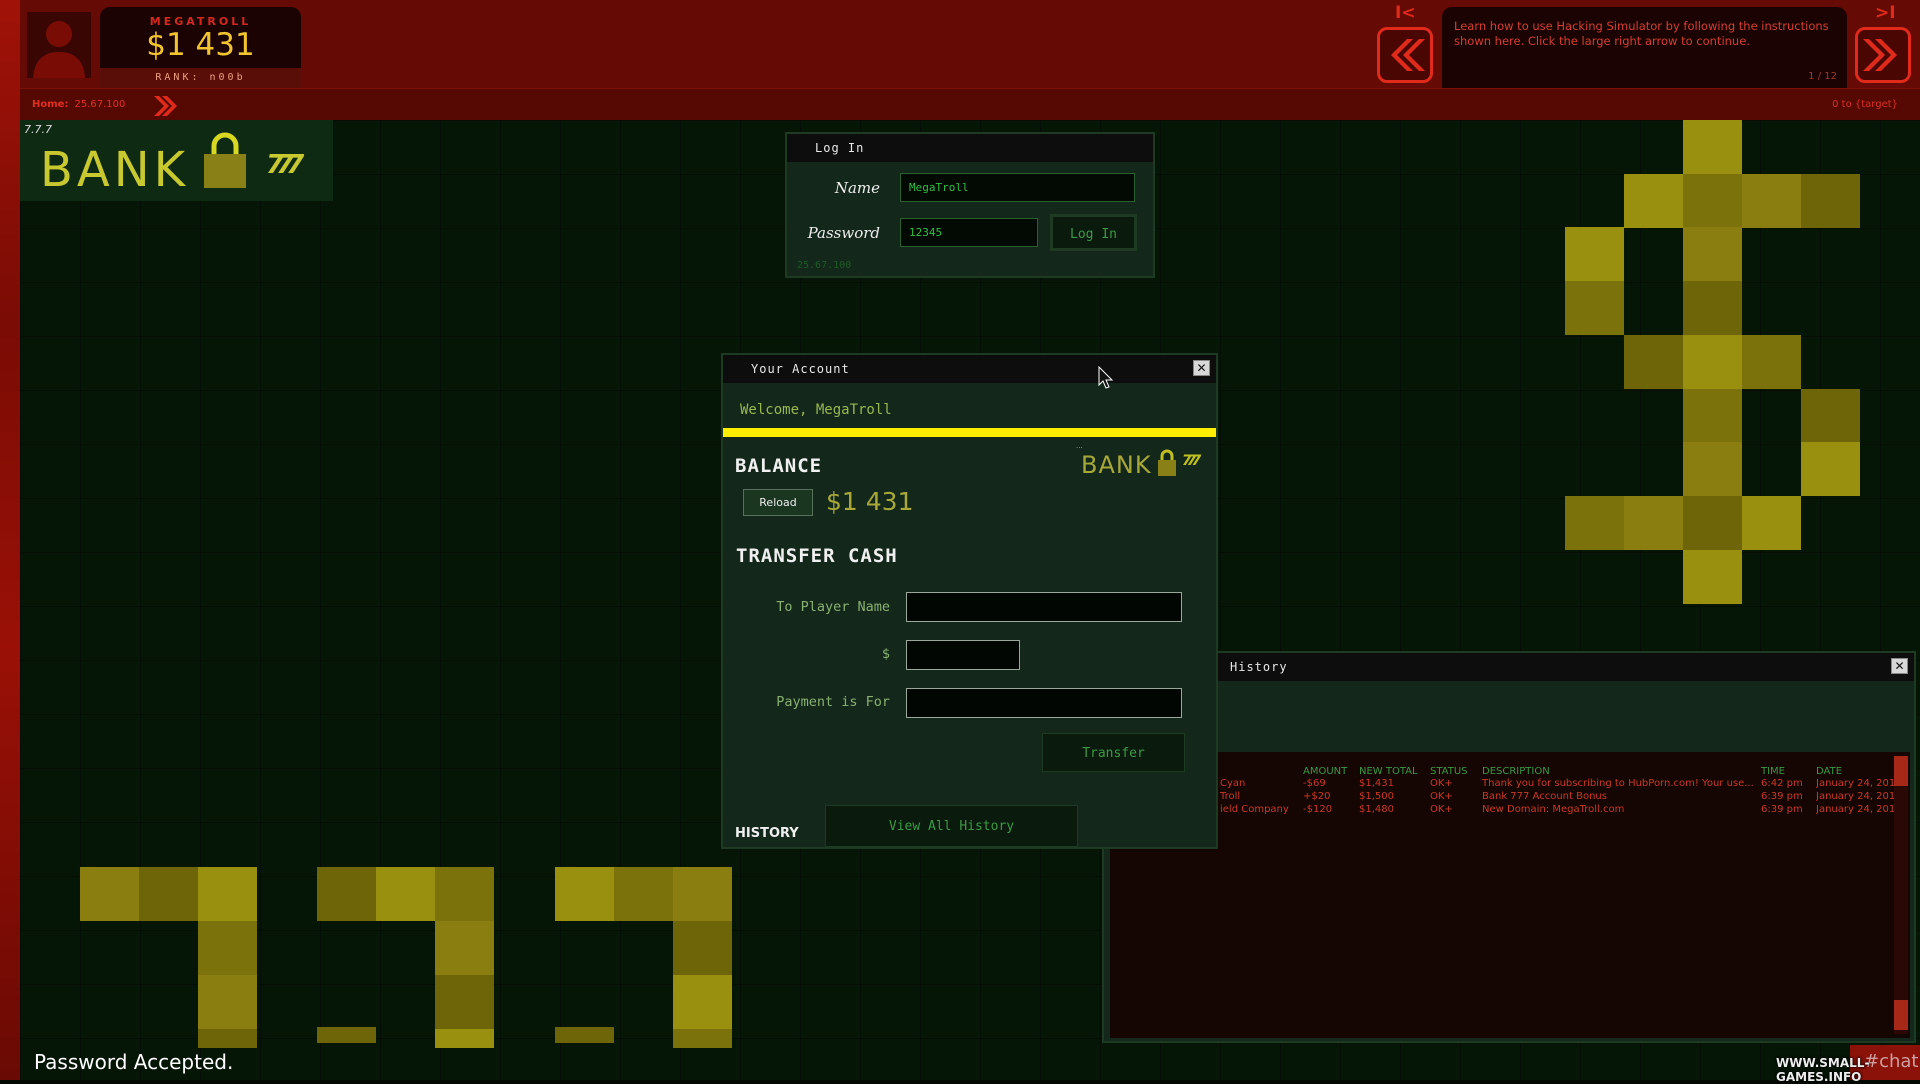 This screenshot has height=1084, width=1920. Describe the element at coordinates (816, 410) in the screenshot. I see `welcome-text: Welcome, MegaTroll` at that location.